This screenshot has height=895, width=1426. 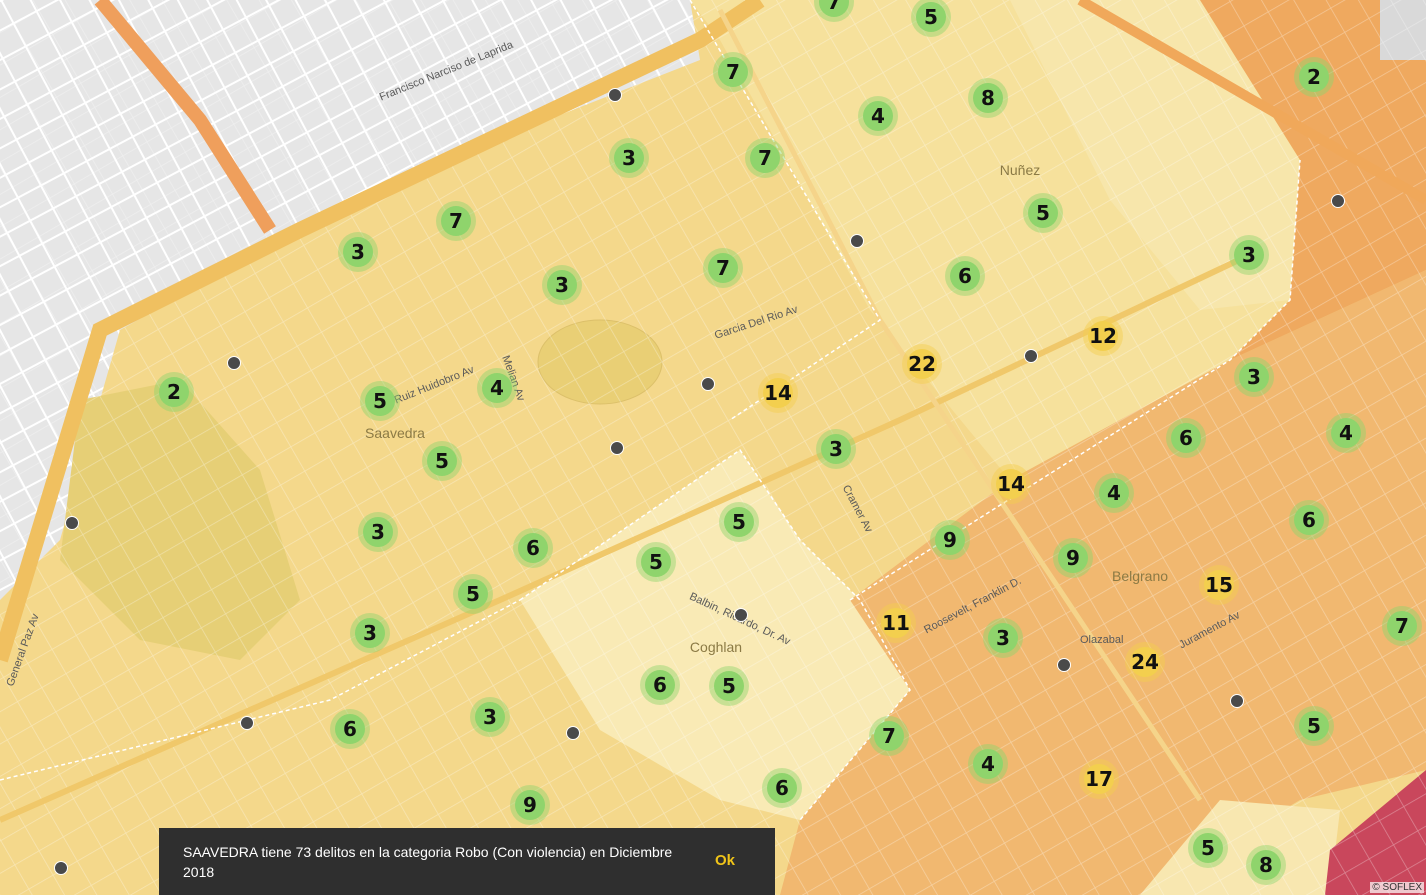 I want to click on place-label-saavedra: Saavedra, so click(x=395, y=433).